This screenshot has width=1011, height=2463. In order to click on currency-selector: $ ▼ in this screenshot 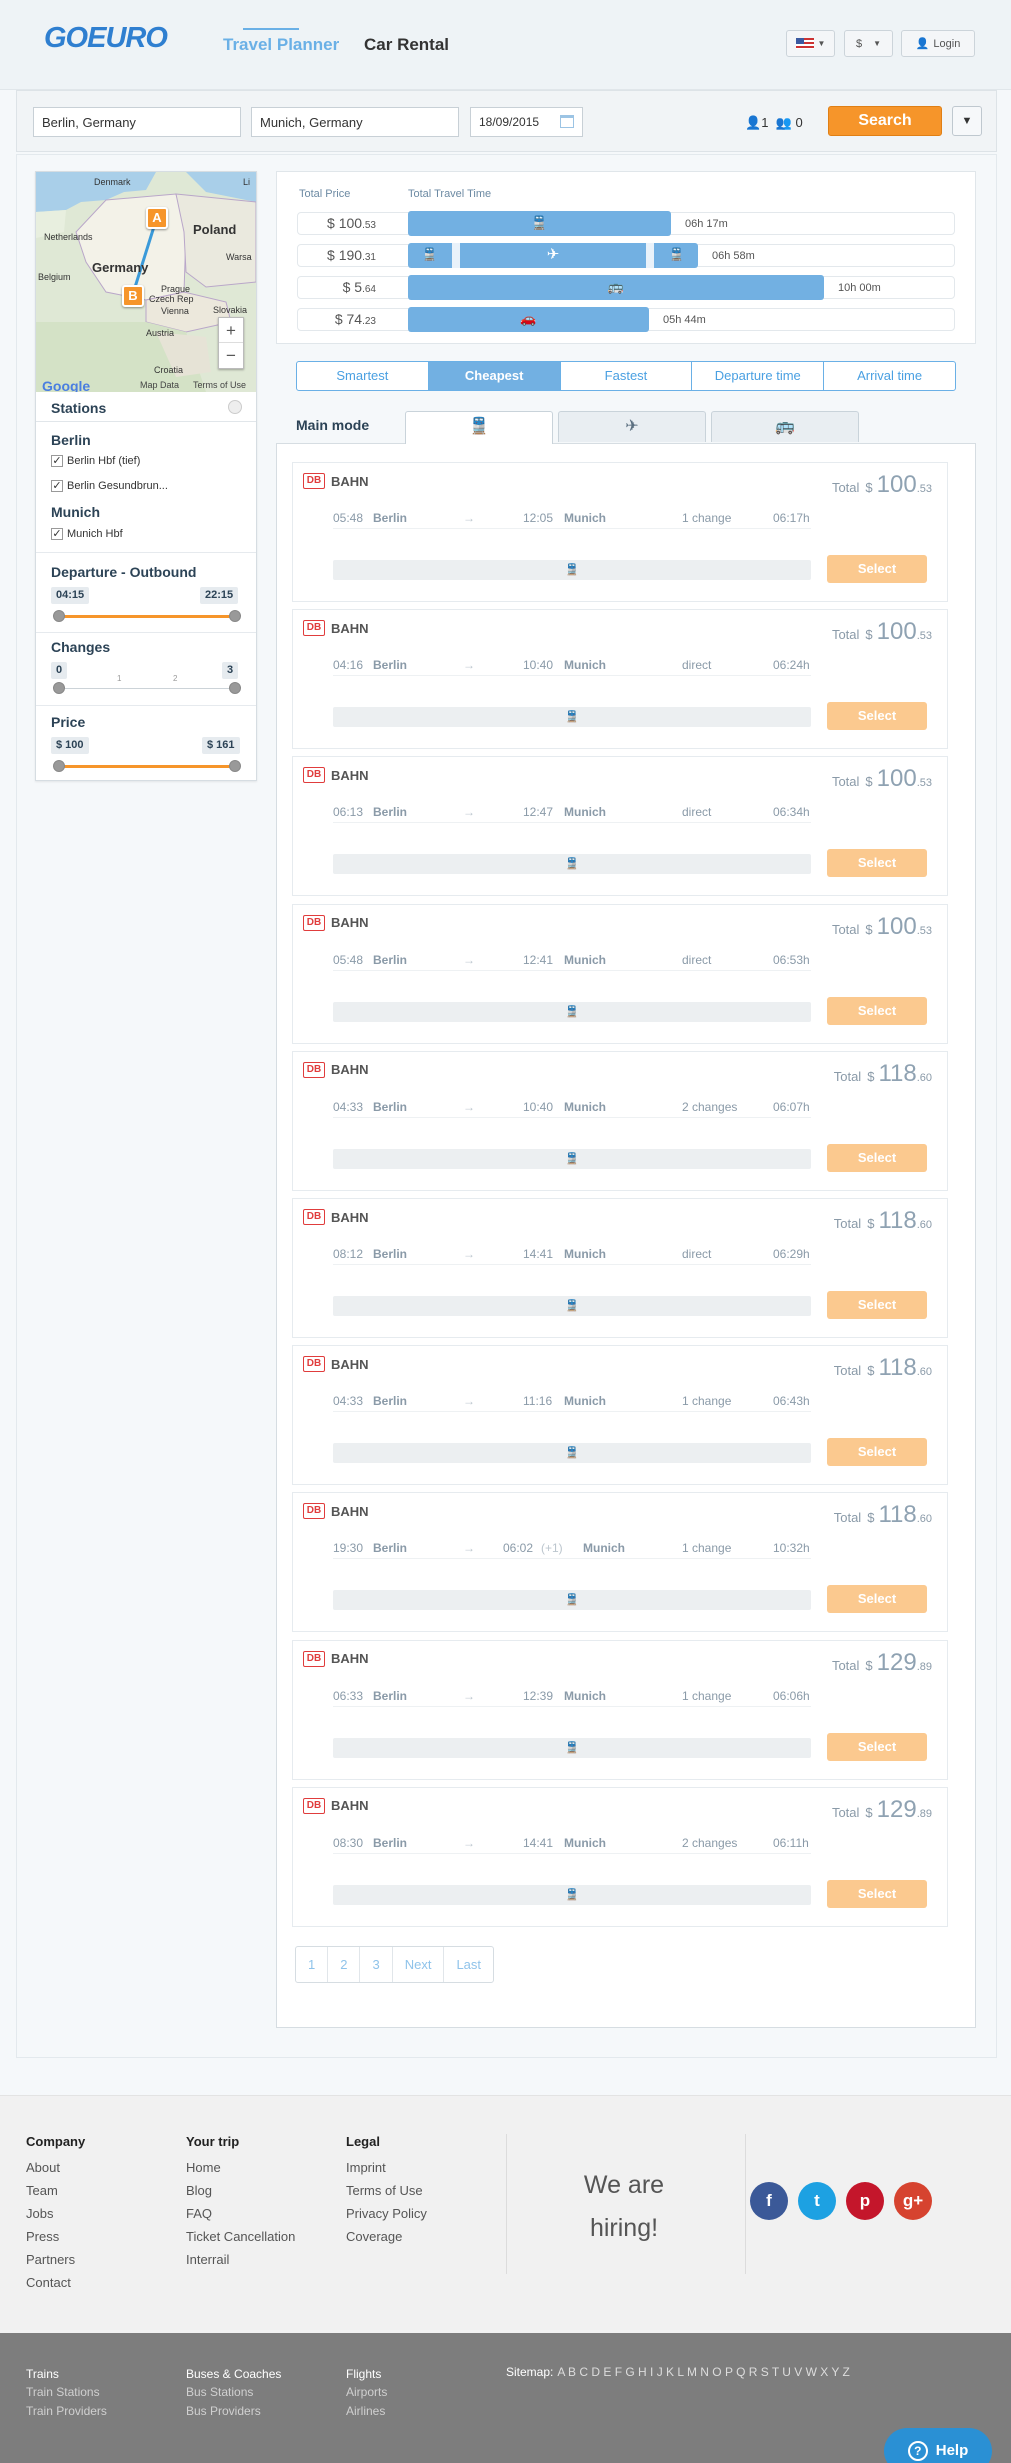, I will do `click(868, 43)`.